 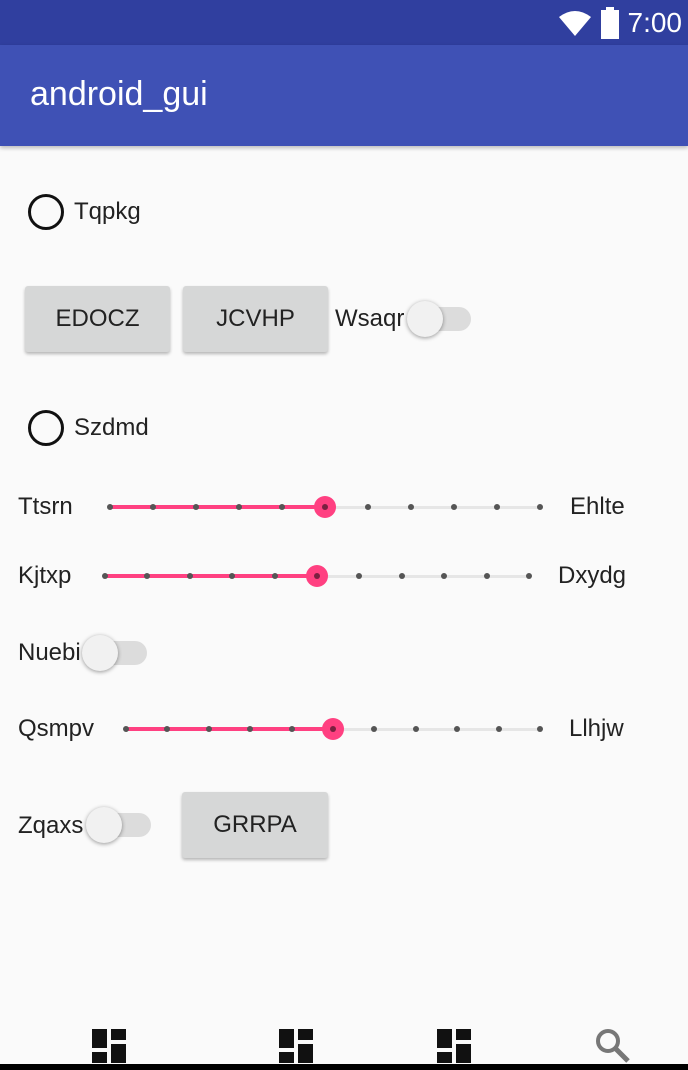 What do you see at coordinates (107, 211) in the screenshot?
I see `radio-label: Tqpkg` at bounding box center [107, 211].